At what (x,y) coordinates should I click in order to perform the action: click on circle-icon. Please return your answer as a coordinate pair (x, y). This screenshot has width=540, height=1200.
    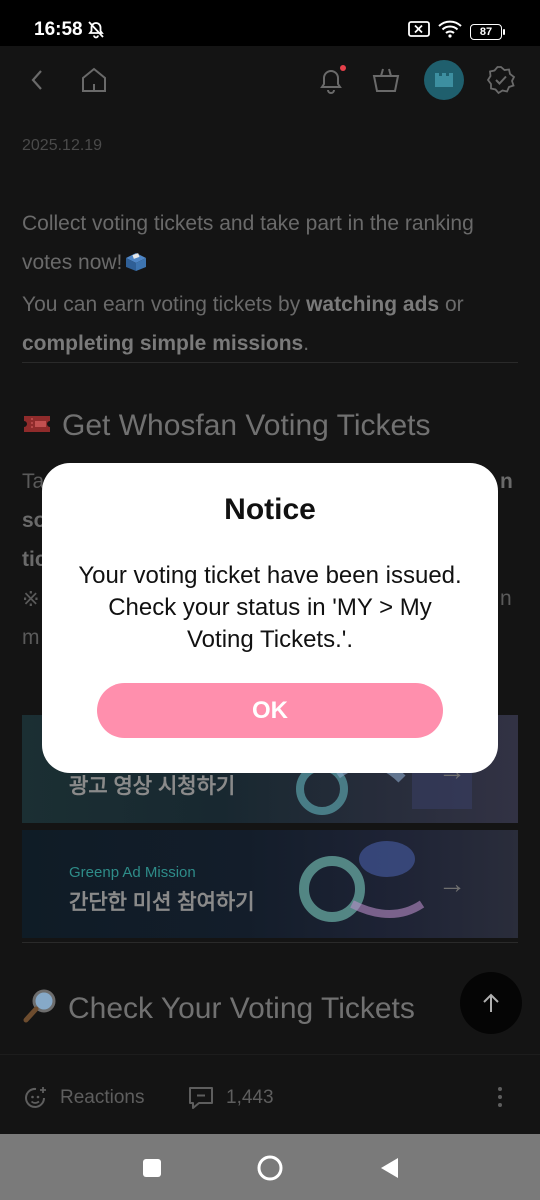
    Looking at the image, I should click on (270, 1168).